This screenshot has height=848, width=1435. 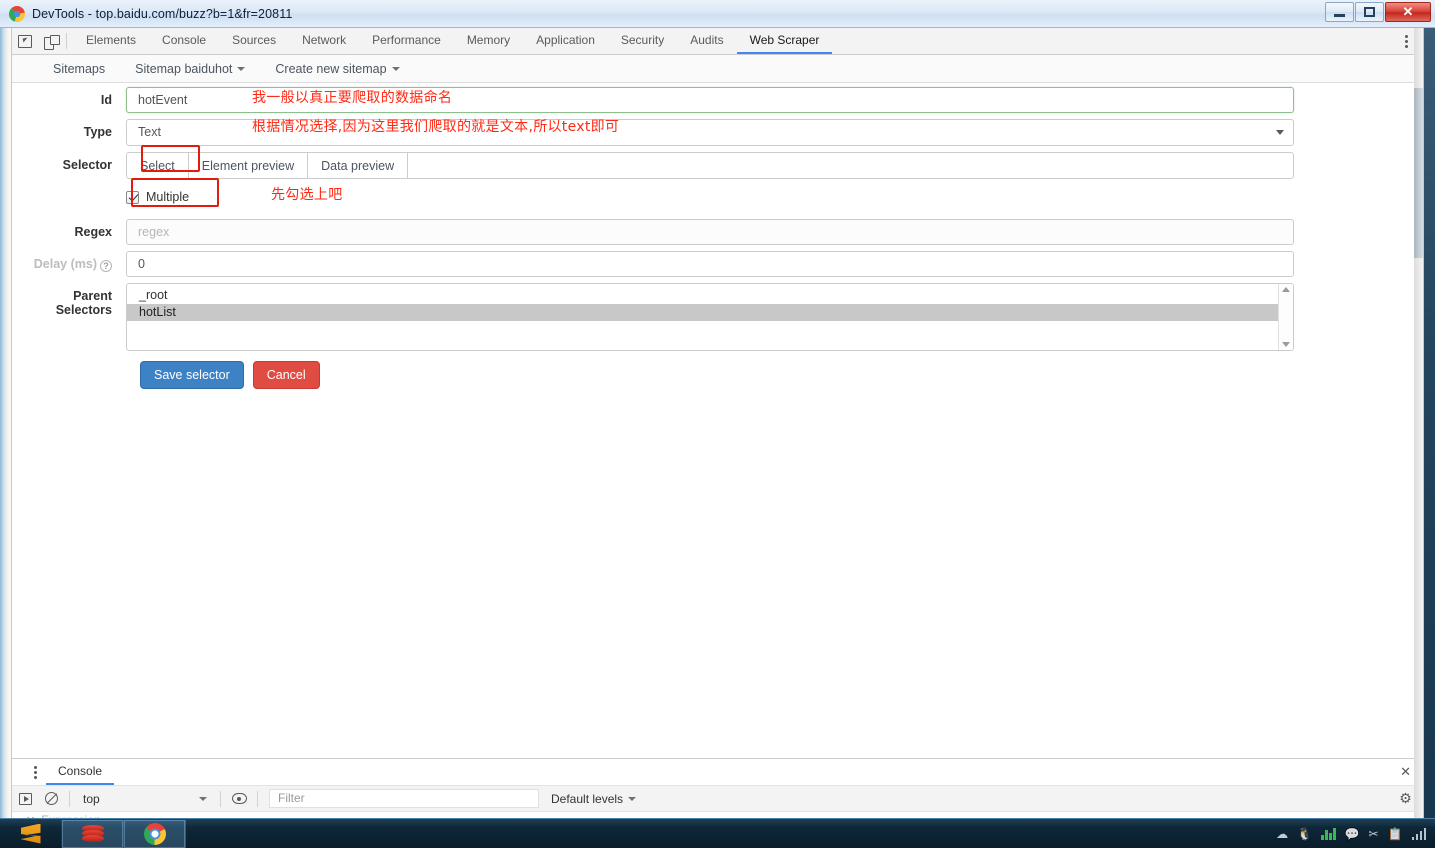 I want to click on live-expression-icon, so click(x=239, y=798).